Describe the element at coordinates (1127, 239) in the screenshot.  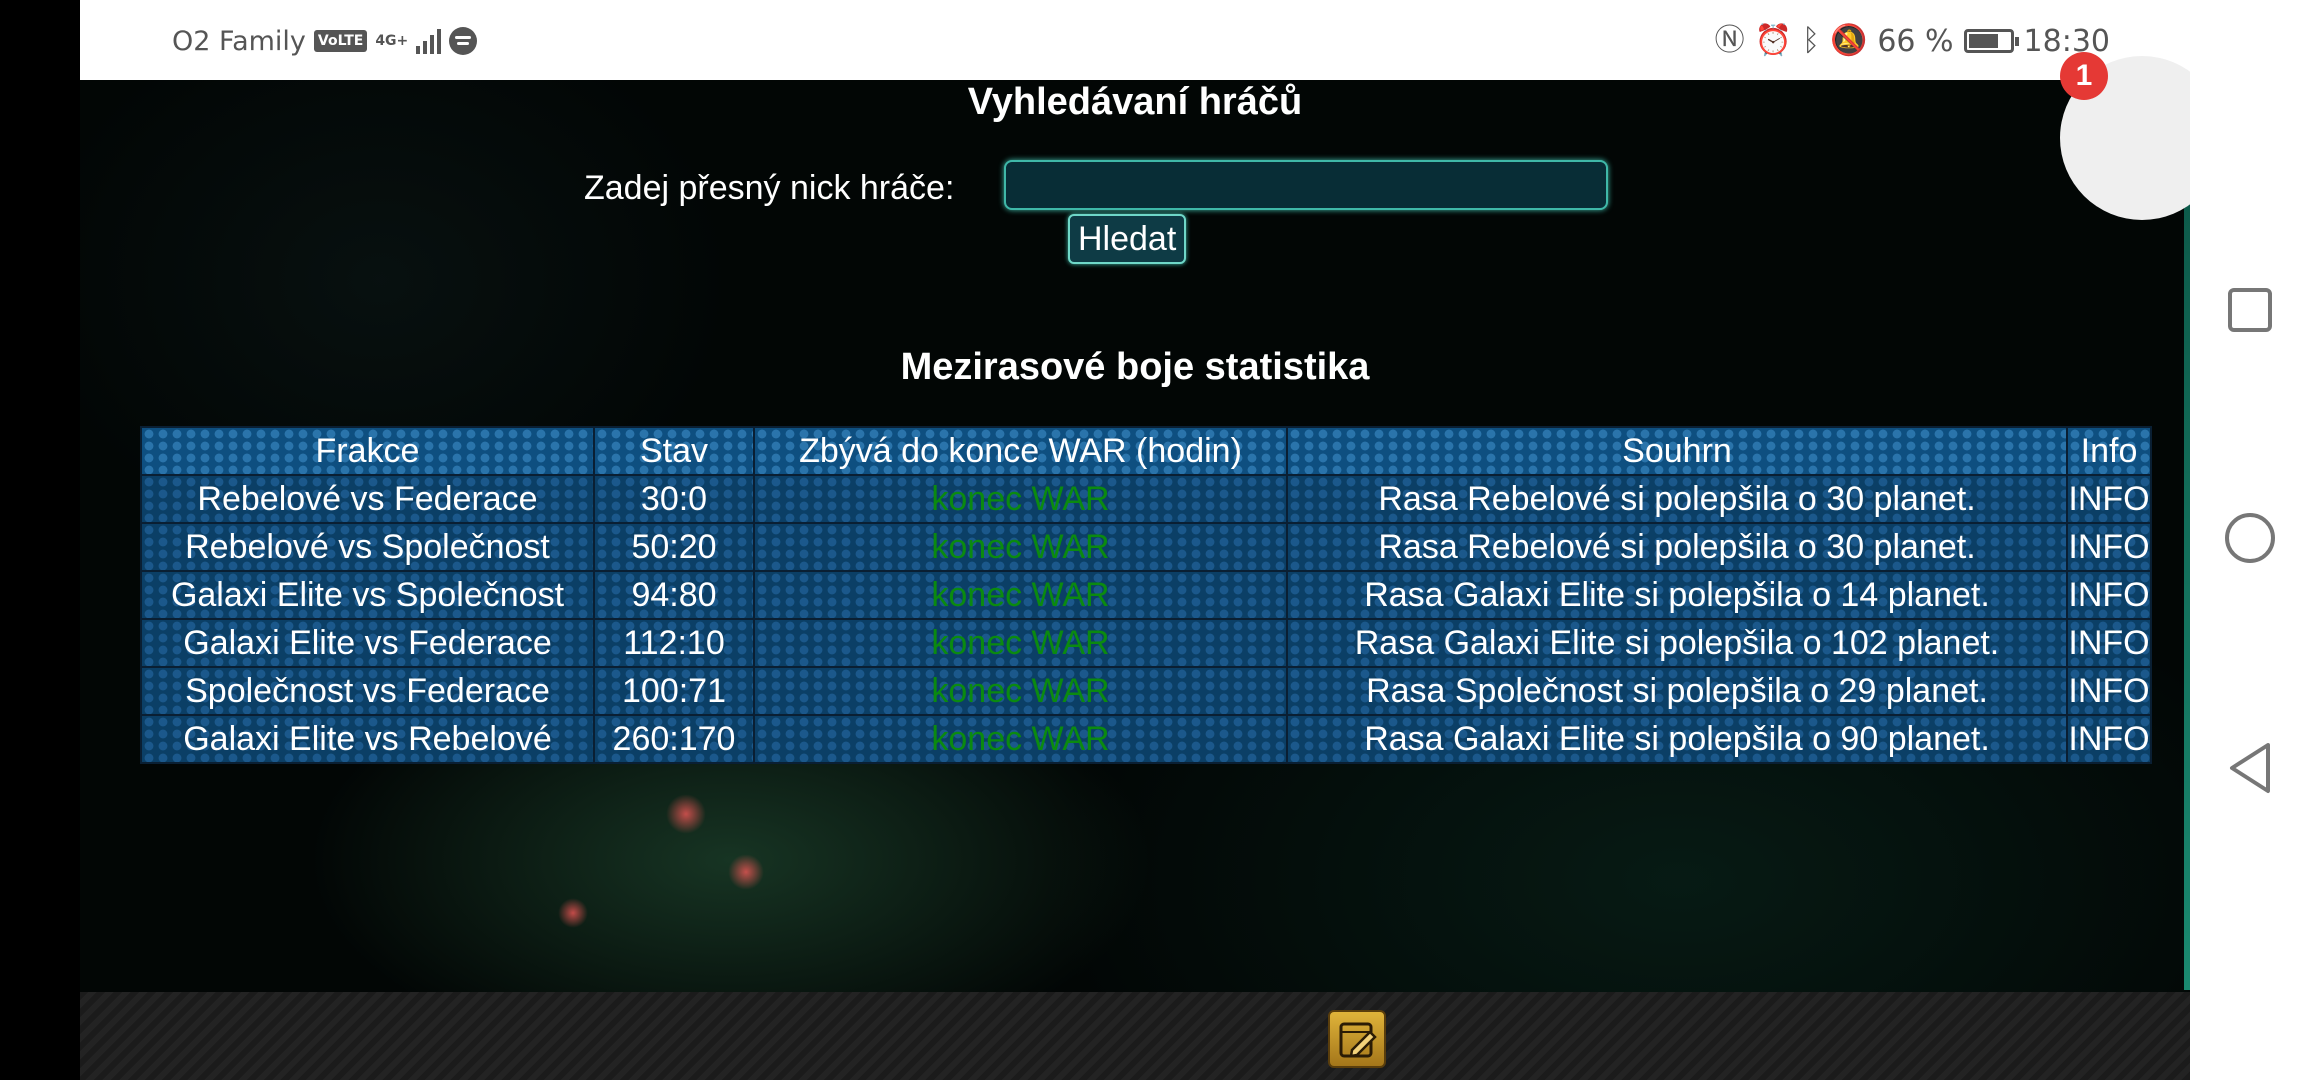
I see `search-button: Hledat` at that location.